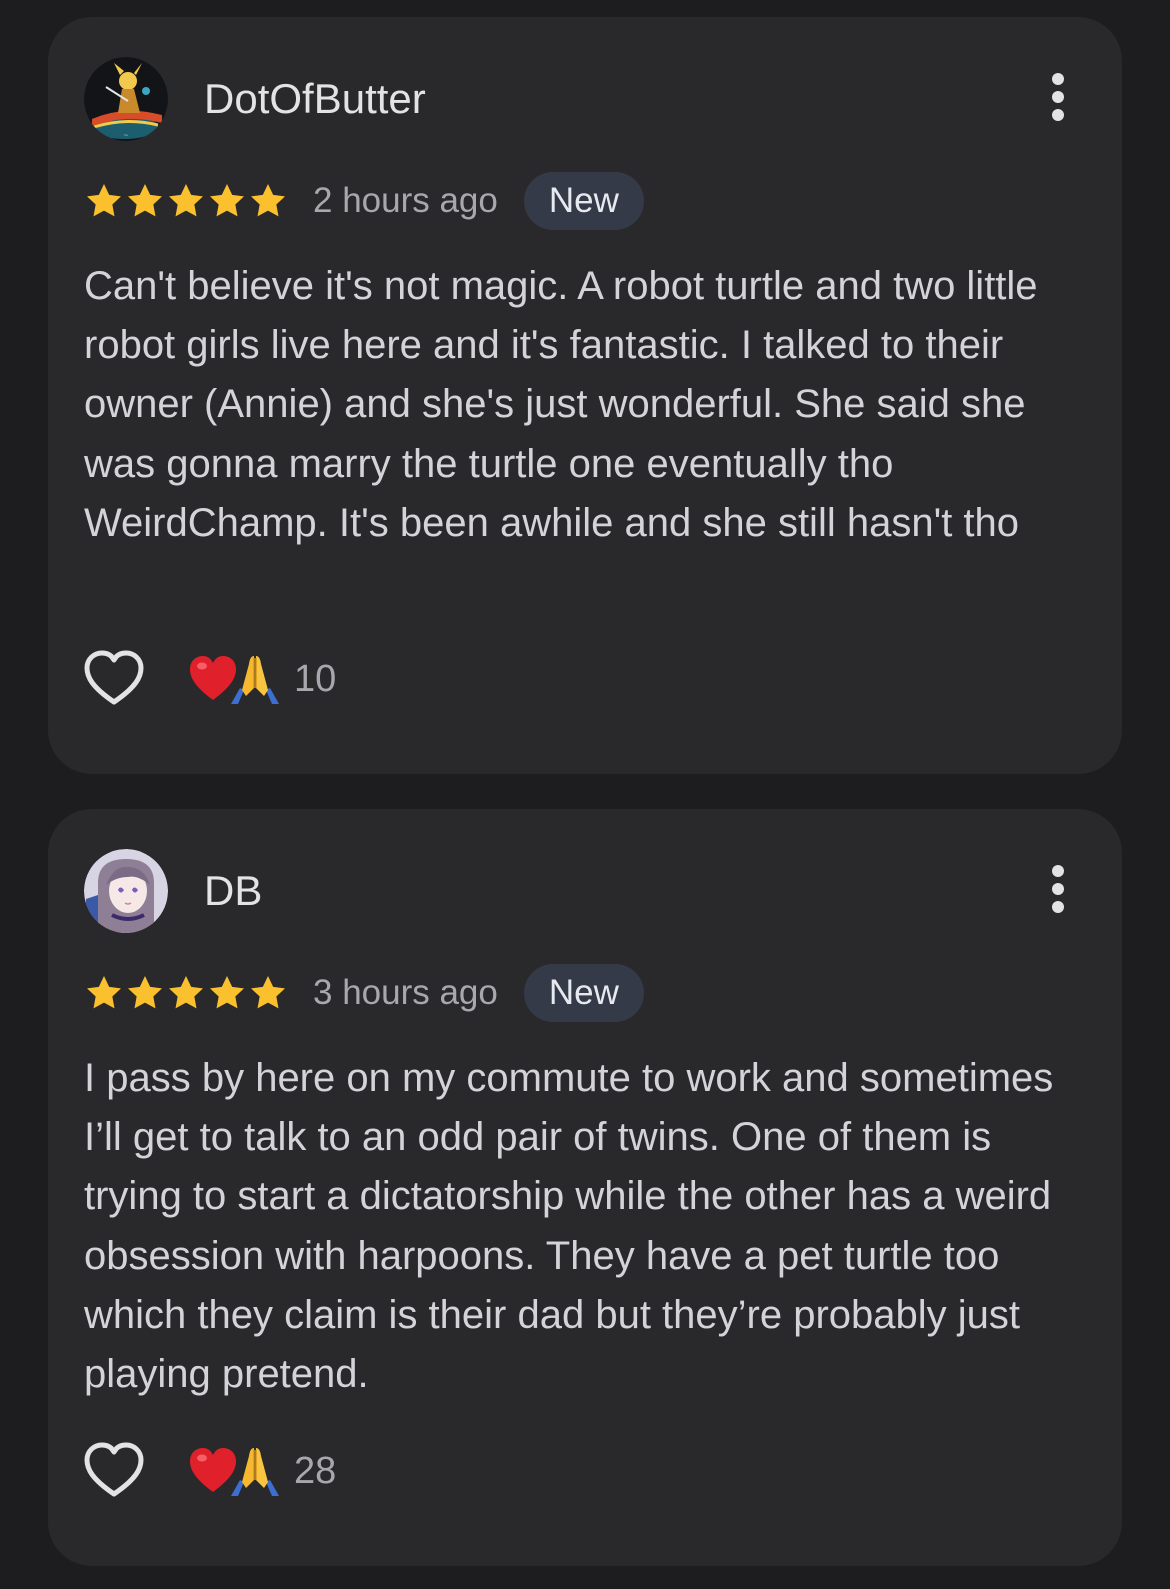 The image size is (1170, 1589). I want to click on author-name: DotOfButter, so click(315, 99).